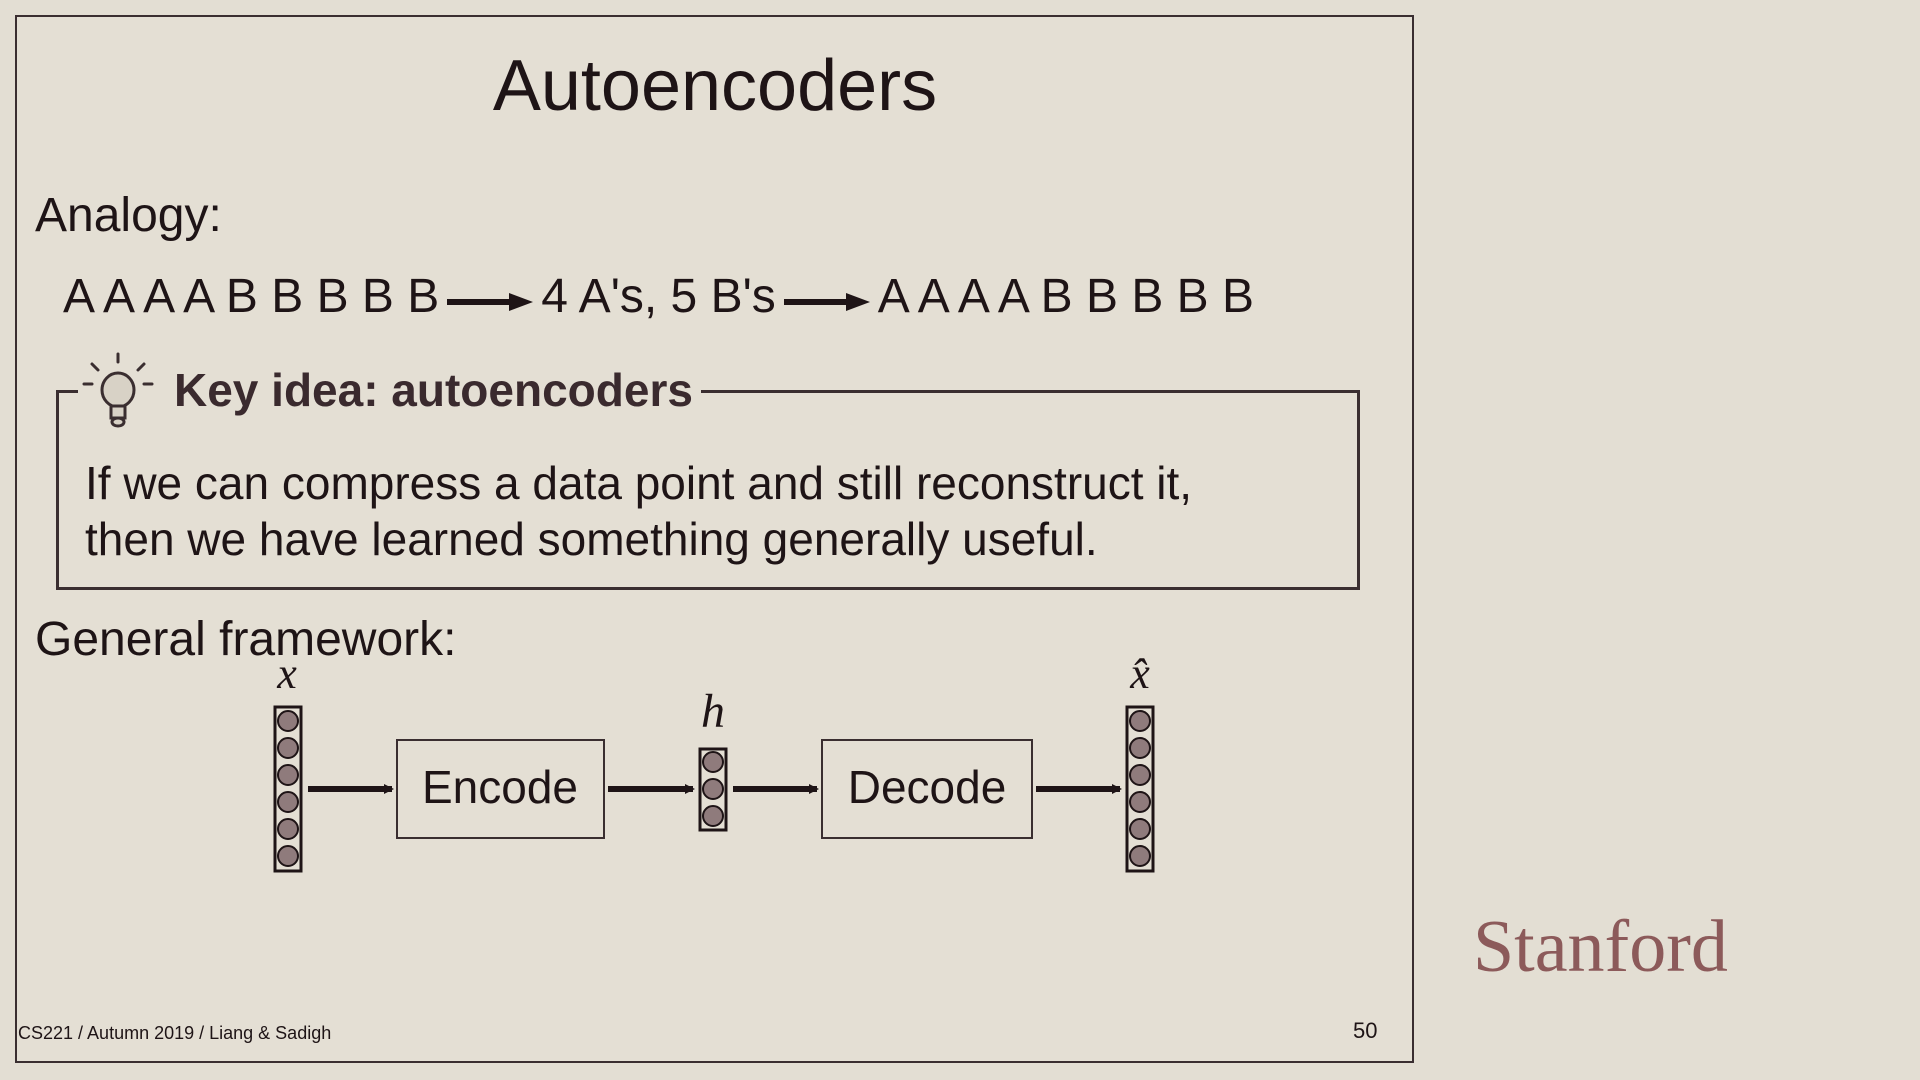 Image resolution: width=1920 pixels, height=1080 pixels. Describe the element at coordinates (713, 711) in the screenshot. I see `hidden-symbol: h` at that location.